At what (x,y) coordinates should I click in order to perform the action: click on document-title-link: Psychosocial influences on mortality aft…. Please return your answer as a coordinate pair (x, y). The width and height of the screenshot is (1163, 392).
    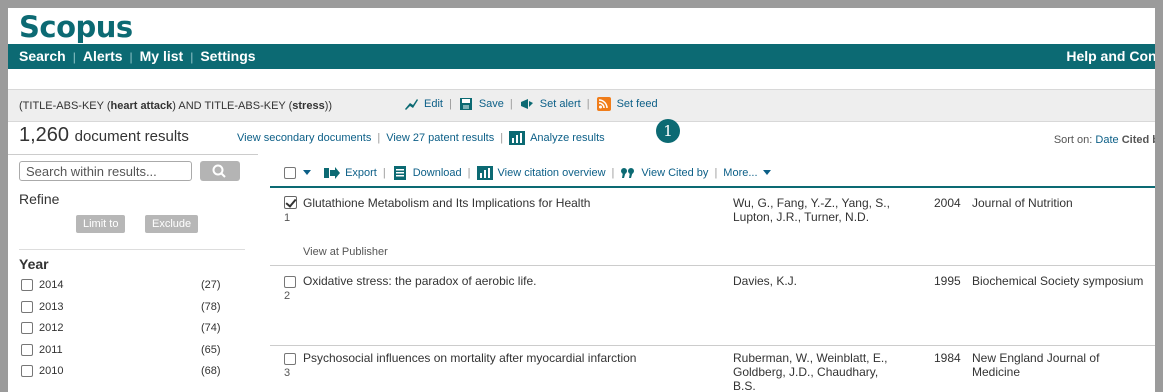
    Looking at the image, I should click on (469, 358).